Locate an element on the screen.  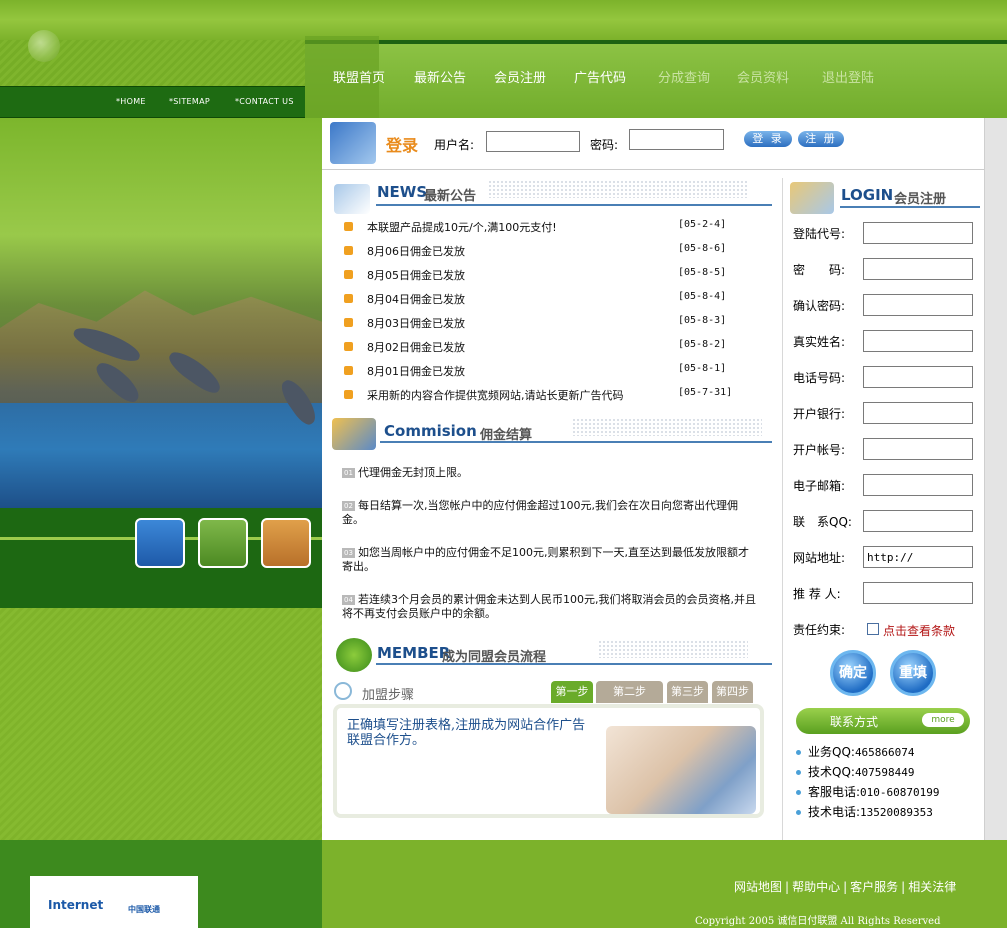
nav-home: 联盟首页 is located at coordinates (359, 76).